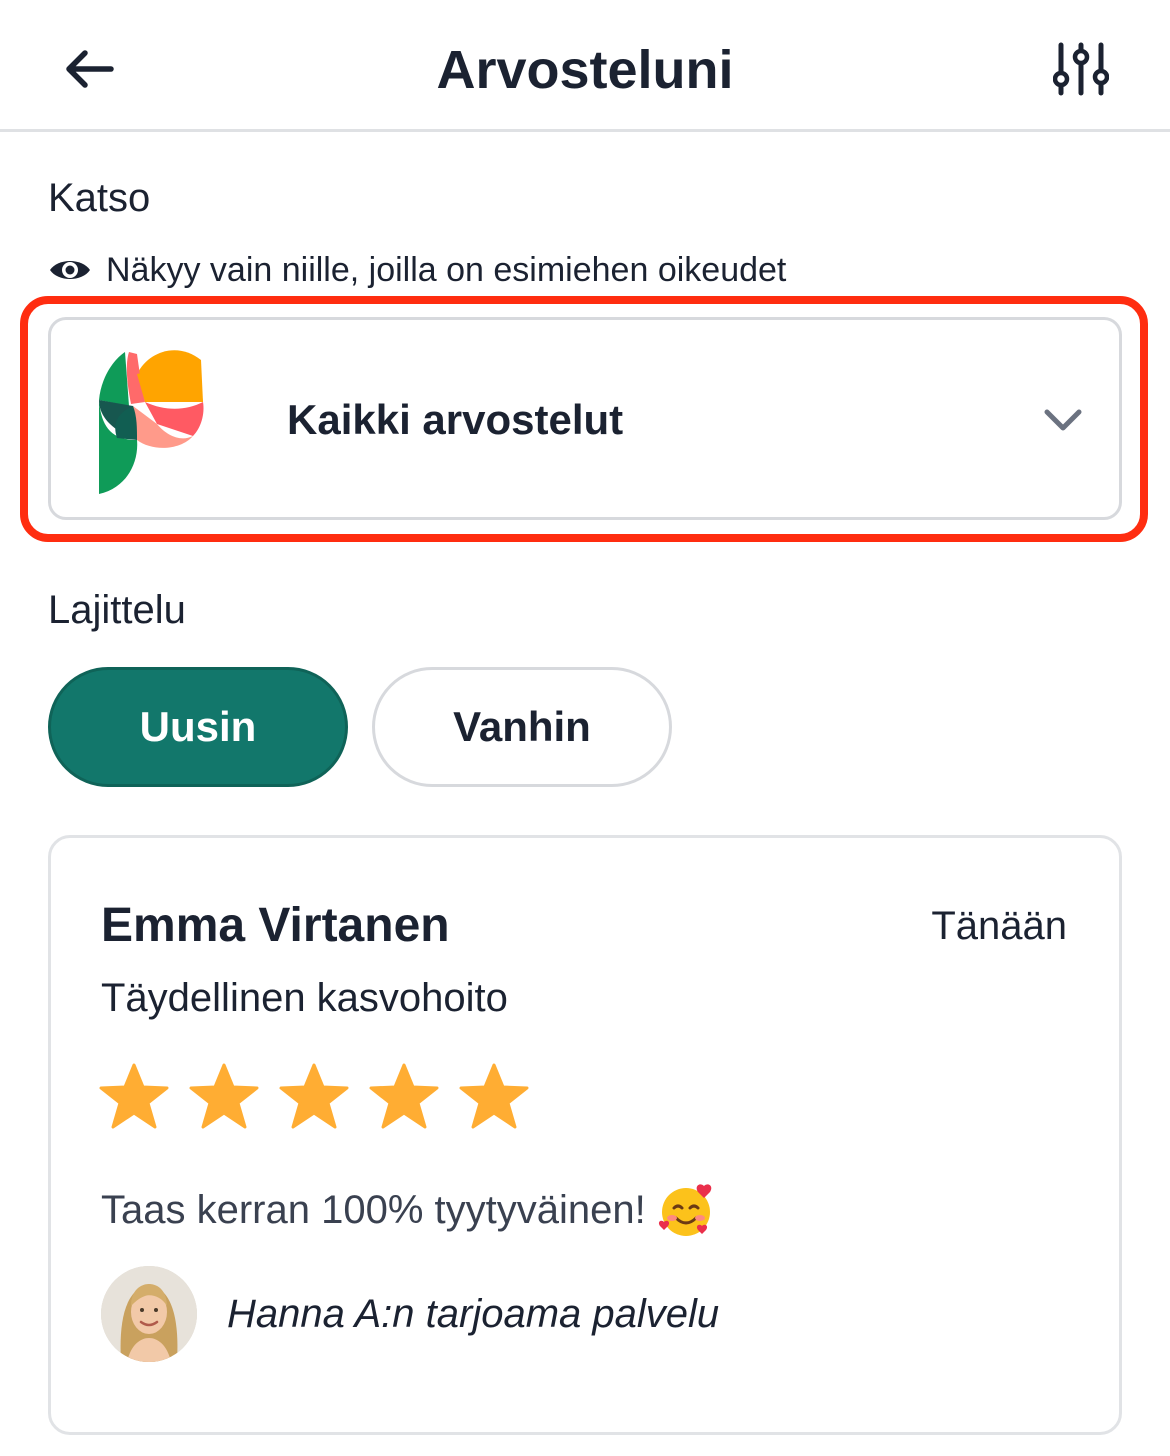  What do you see at coordinates (473, 1313) in the screenshot?
I see `provider-text: Hanna A:n tarjoama palvelu` at bounding box center [473, 1313].